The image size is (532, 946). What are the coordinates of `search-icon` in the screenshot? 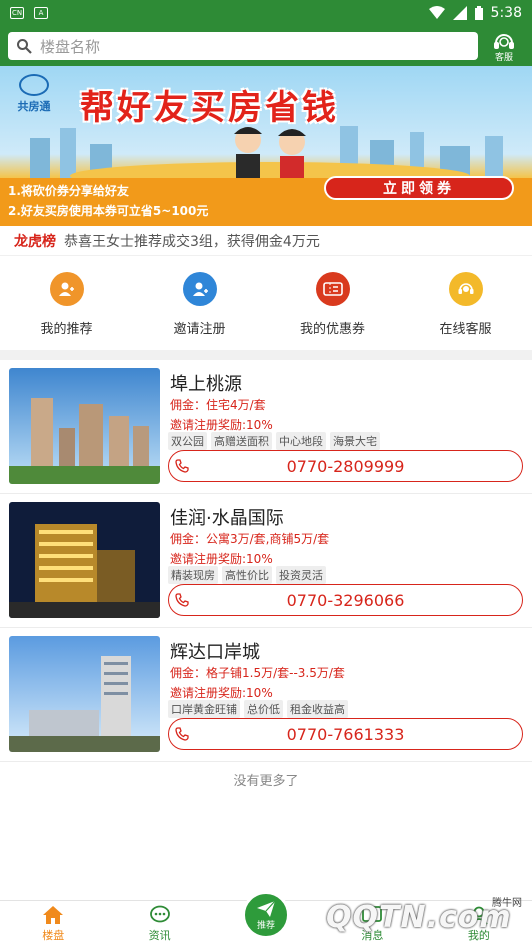 It's located at (24, 46).